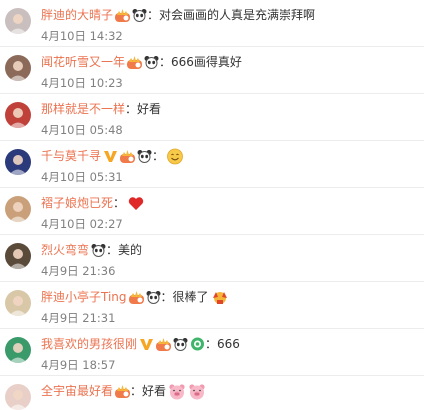 This screenshot has width=424, height=410. I want to click on comment-time: 4月10日 05:48, so click(82, 130).